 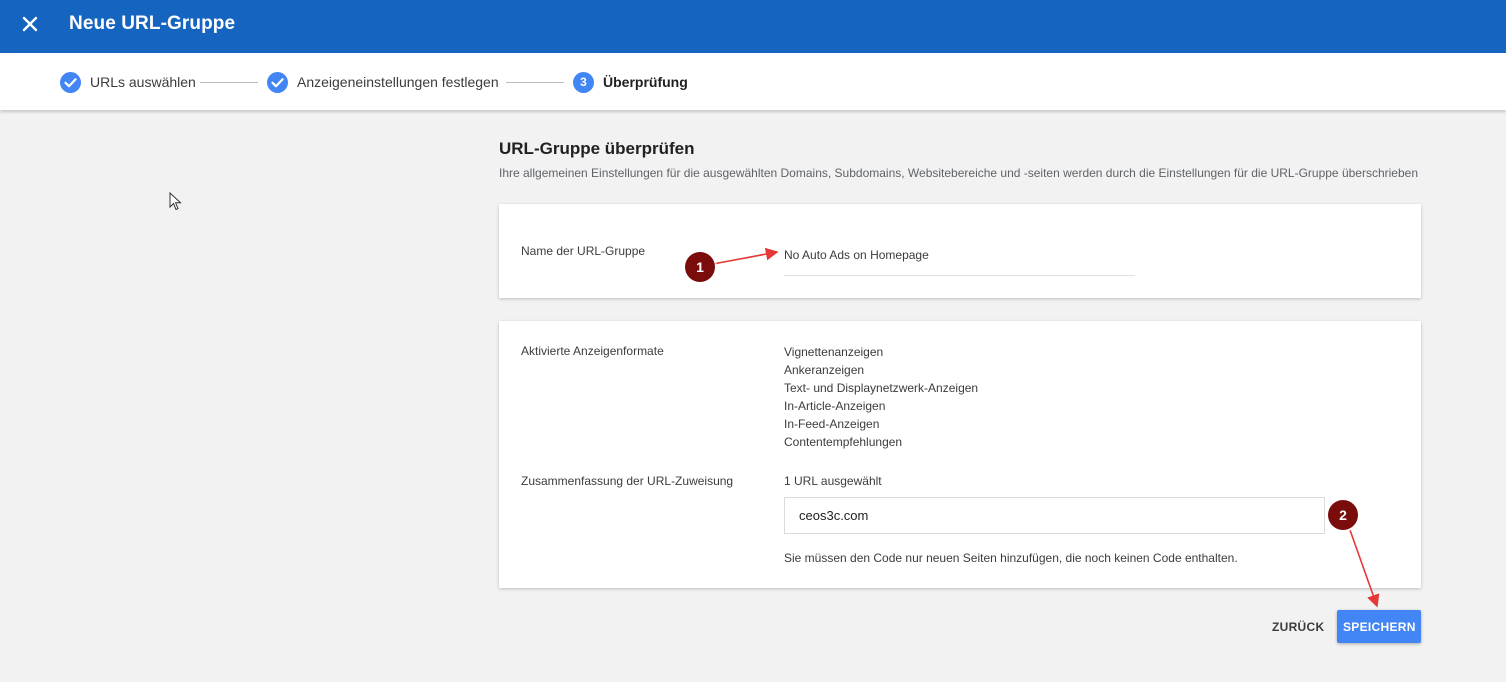 I want to click on close-button, so click(x=31, y=25).